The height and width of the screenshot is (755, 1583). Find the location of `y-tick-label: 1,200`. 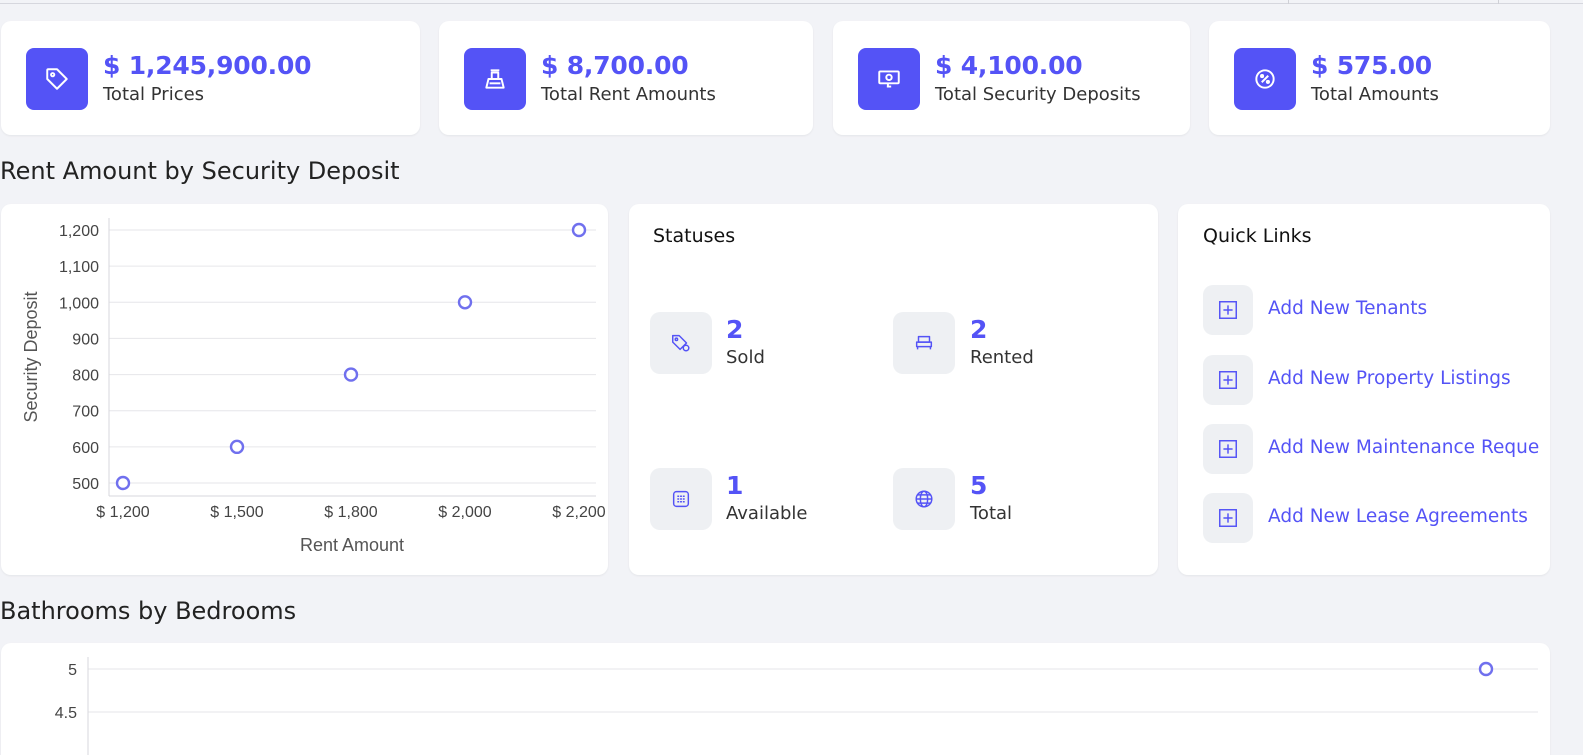

y-tick-label: 1,200 is located at coordinates (79, 231).